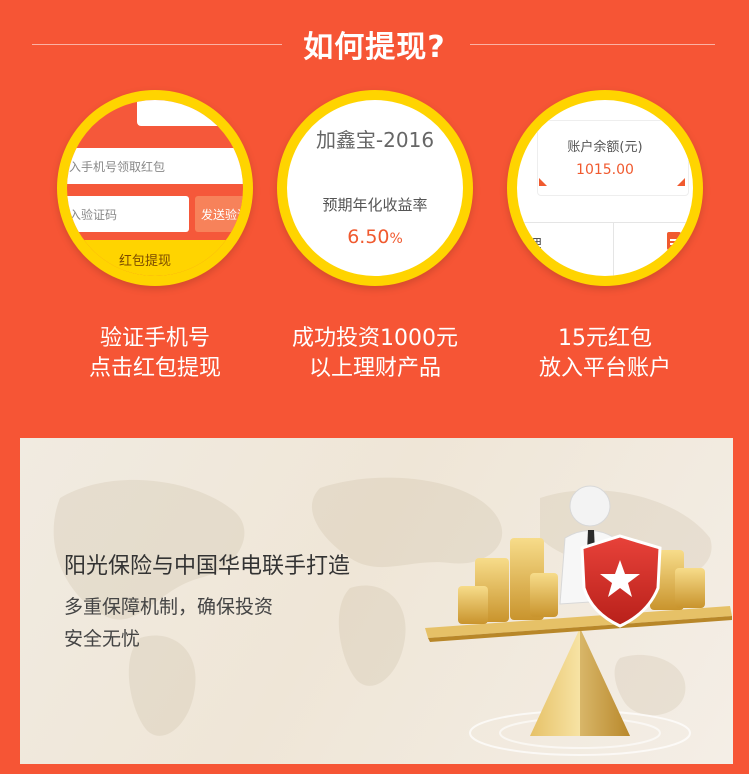  What do you see at coordinates (613, 158) in the screenshot?
I see `mock-balance-box` at bounding box center [613, 158].